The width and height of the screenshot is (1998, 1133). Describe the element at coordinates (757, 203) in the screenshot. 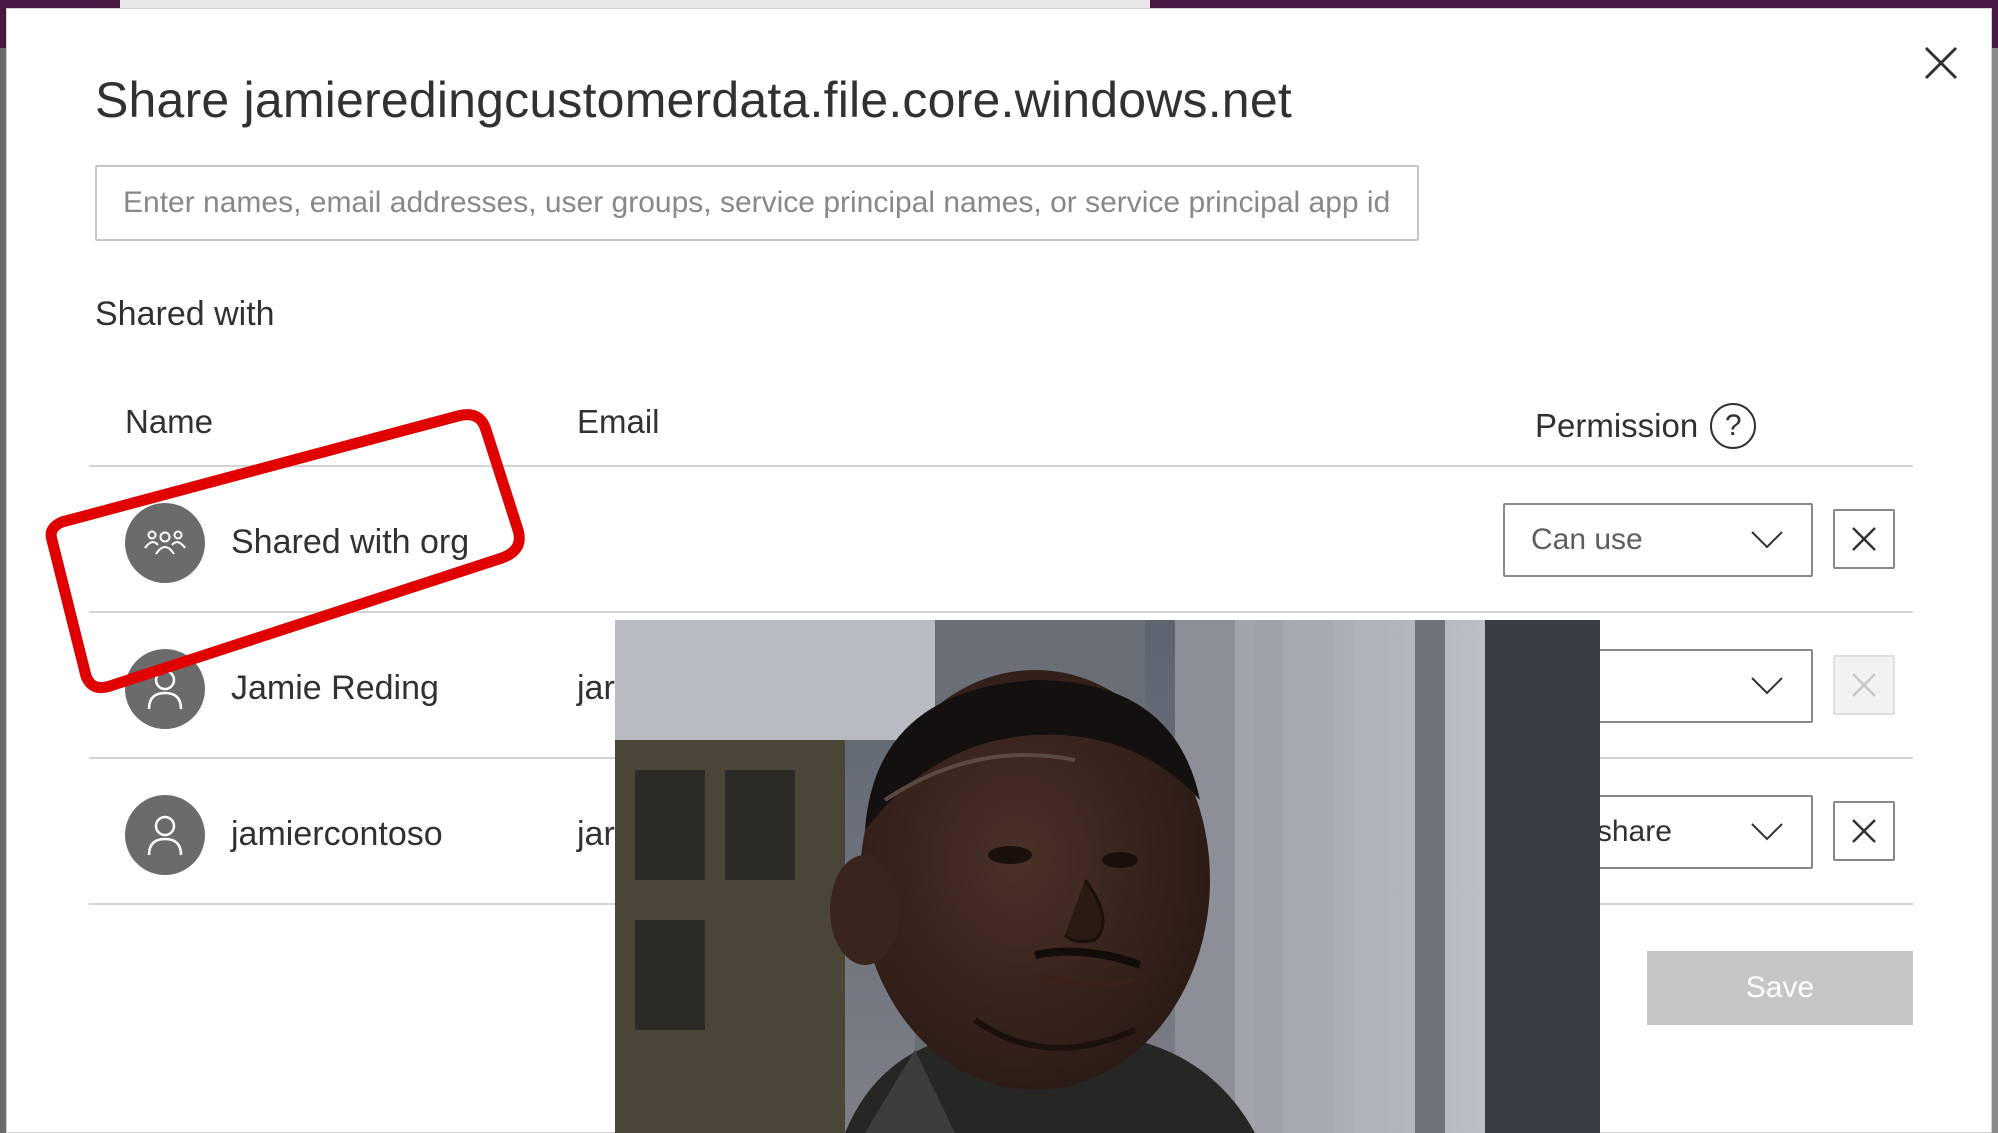

I see `share-search-input` at that location.